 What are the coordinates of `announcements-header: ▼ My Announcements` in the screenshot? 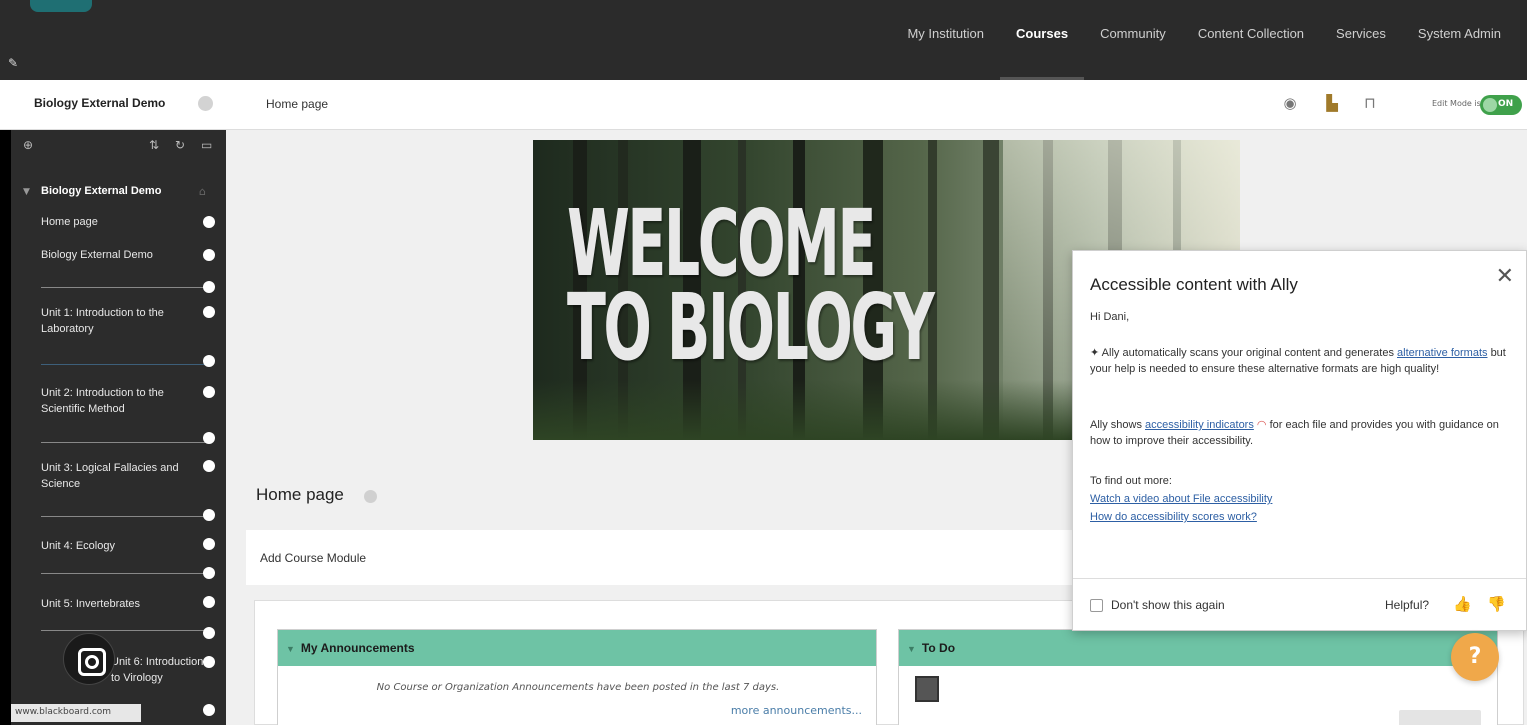 It's located at (577, 648).